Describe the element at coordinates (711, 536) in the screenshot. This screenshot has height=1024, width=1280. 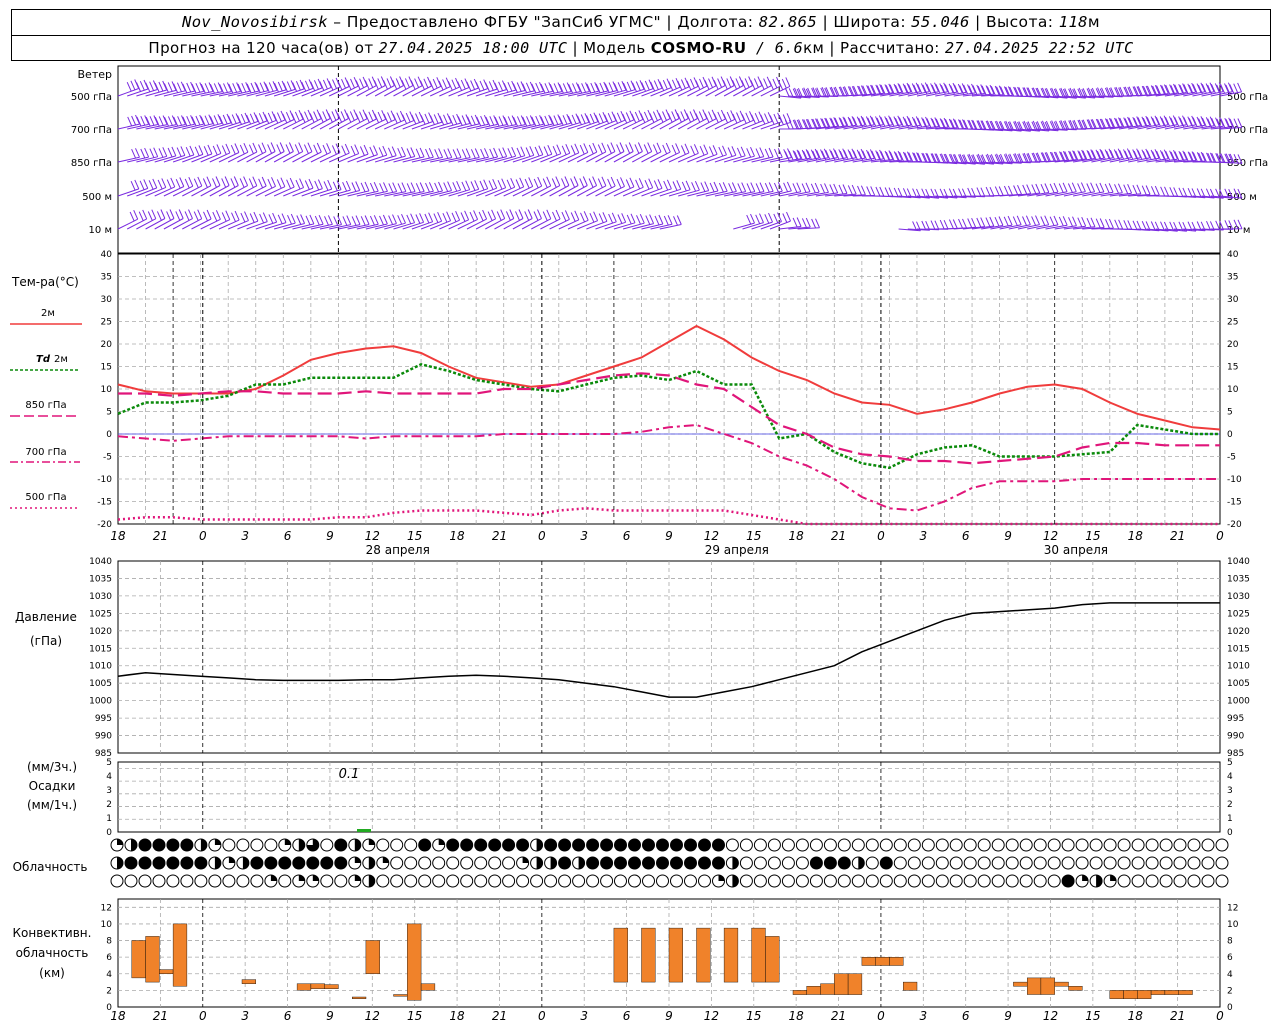
I see `temp-axis-tick: 12` at that location.